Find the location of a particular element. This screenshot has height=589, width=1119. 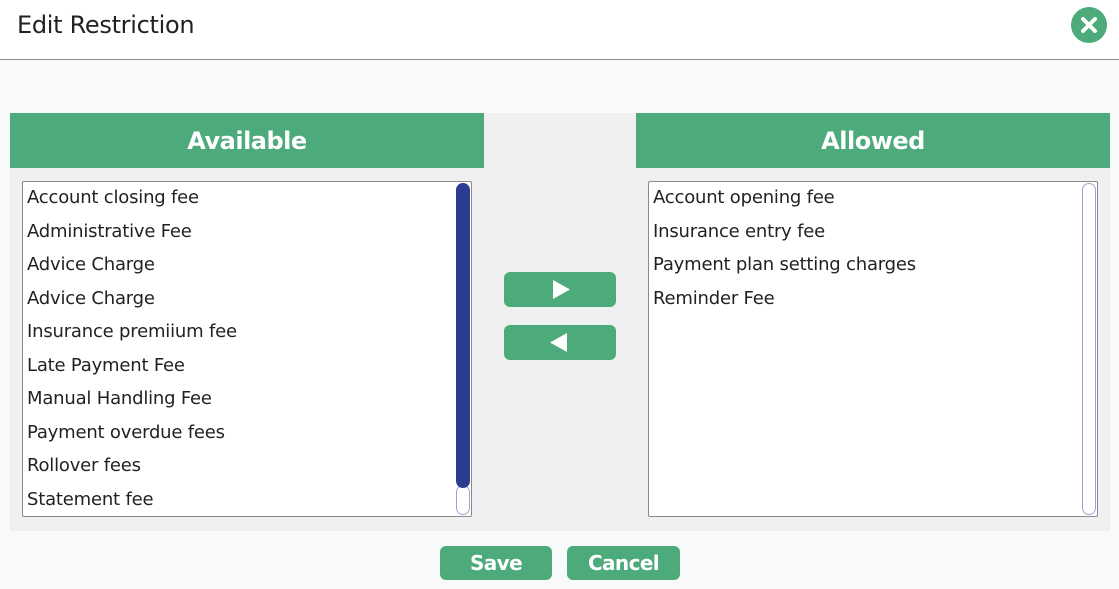

triangle-right-icon is located at coordinates (561, 289).